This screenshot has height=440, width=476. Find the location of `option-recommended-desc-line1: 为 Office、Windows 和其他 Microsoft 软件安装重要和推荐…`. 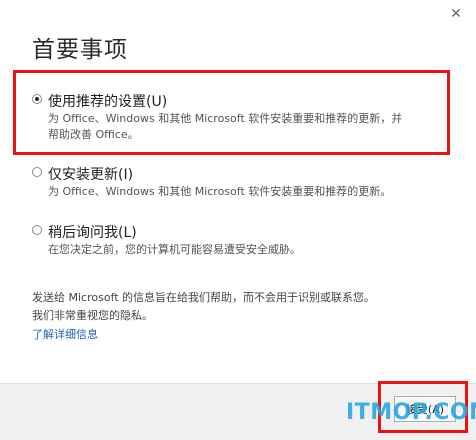

option-recommended-desc-line1: 为 Office、Windows 和其他 Microsoft 软件安装重要和推荐… is located at coordinates (225, 118).